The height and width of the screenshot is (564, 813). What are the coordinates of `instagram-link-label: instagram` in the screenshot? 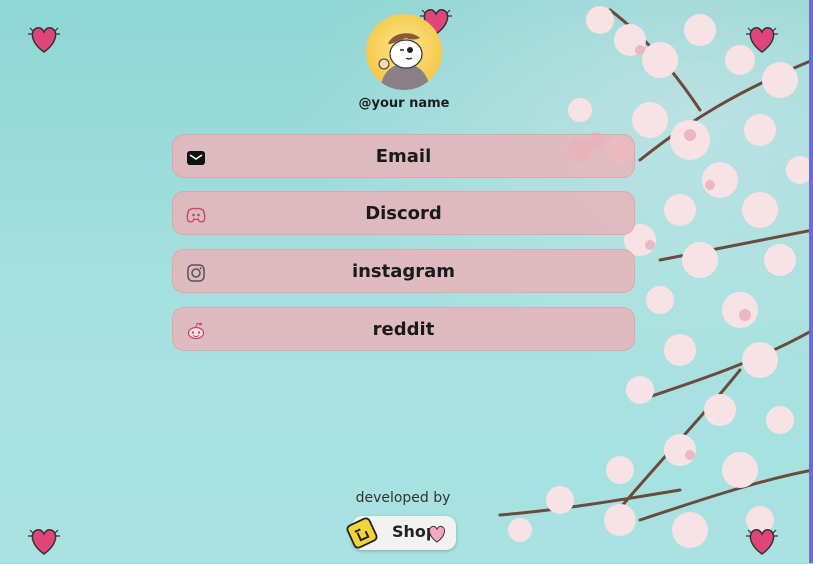 It's located at (403, 271).